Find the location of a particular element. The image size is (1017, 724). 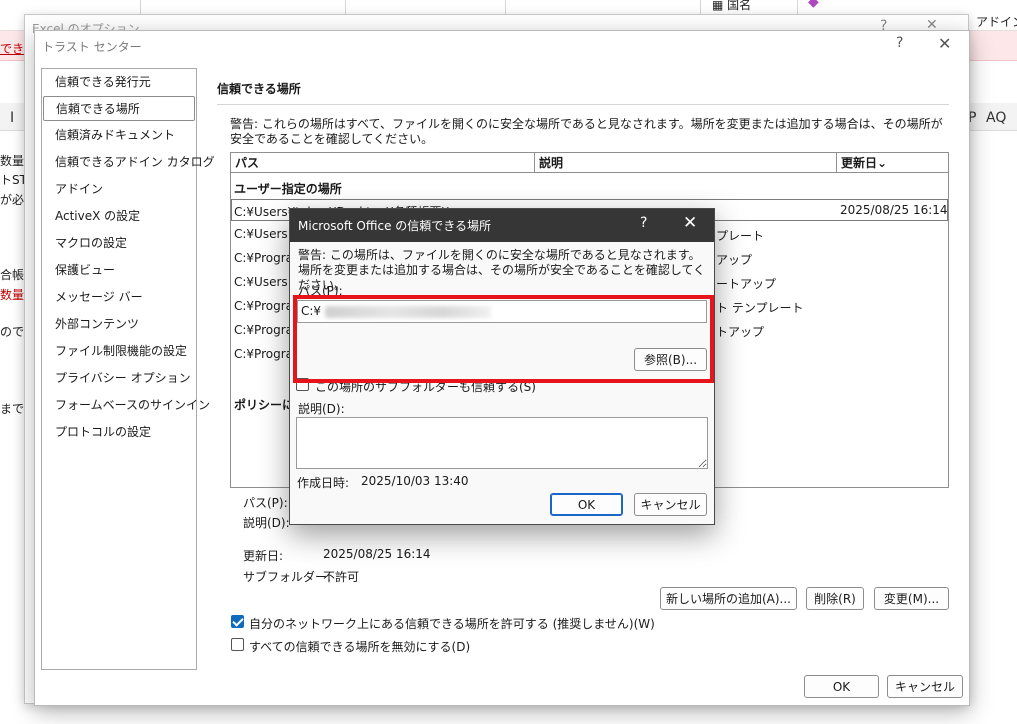

nav-item-privacy-options: プライバシー オプション is located at coordinates (119, 378).